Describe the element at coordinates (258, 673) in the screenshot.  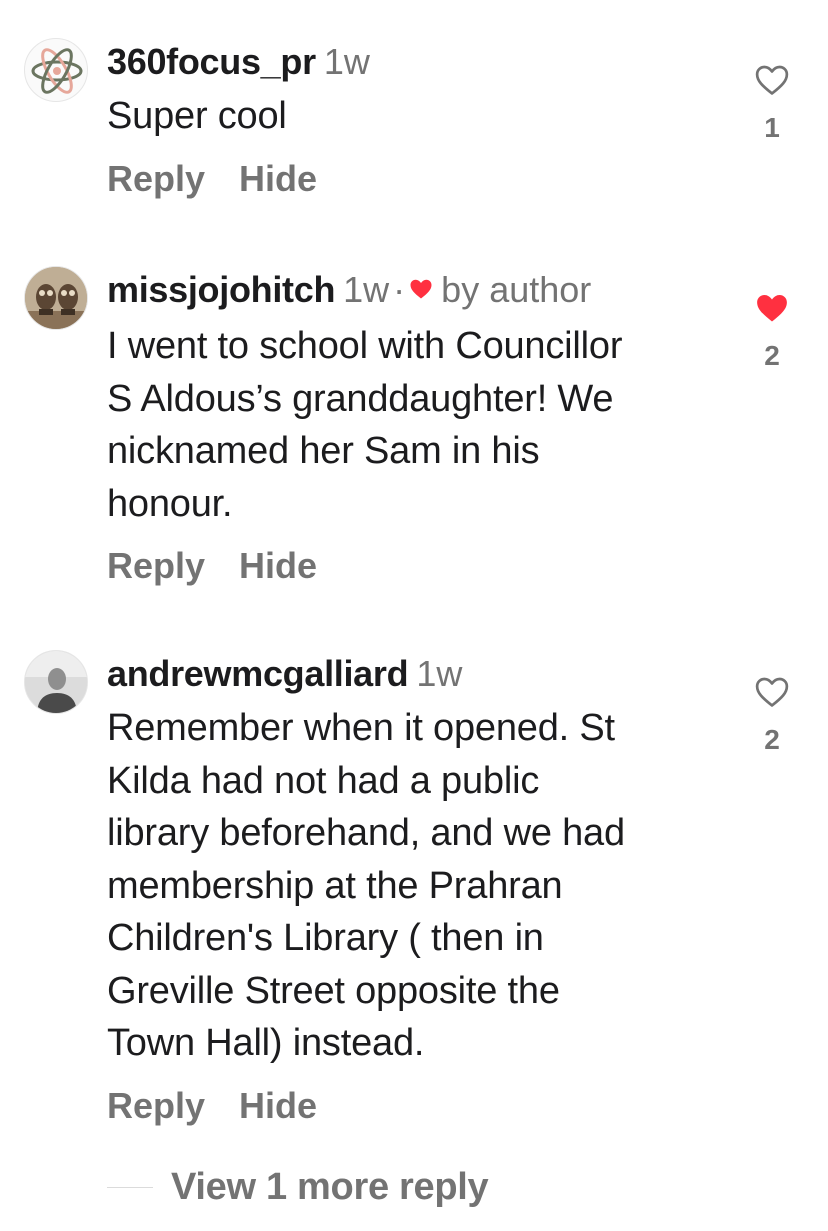
I see `username: andrewmcgalliard` at that location.